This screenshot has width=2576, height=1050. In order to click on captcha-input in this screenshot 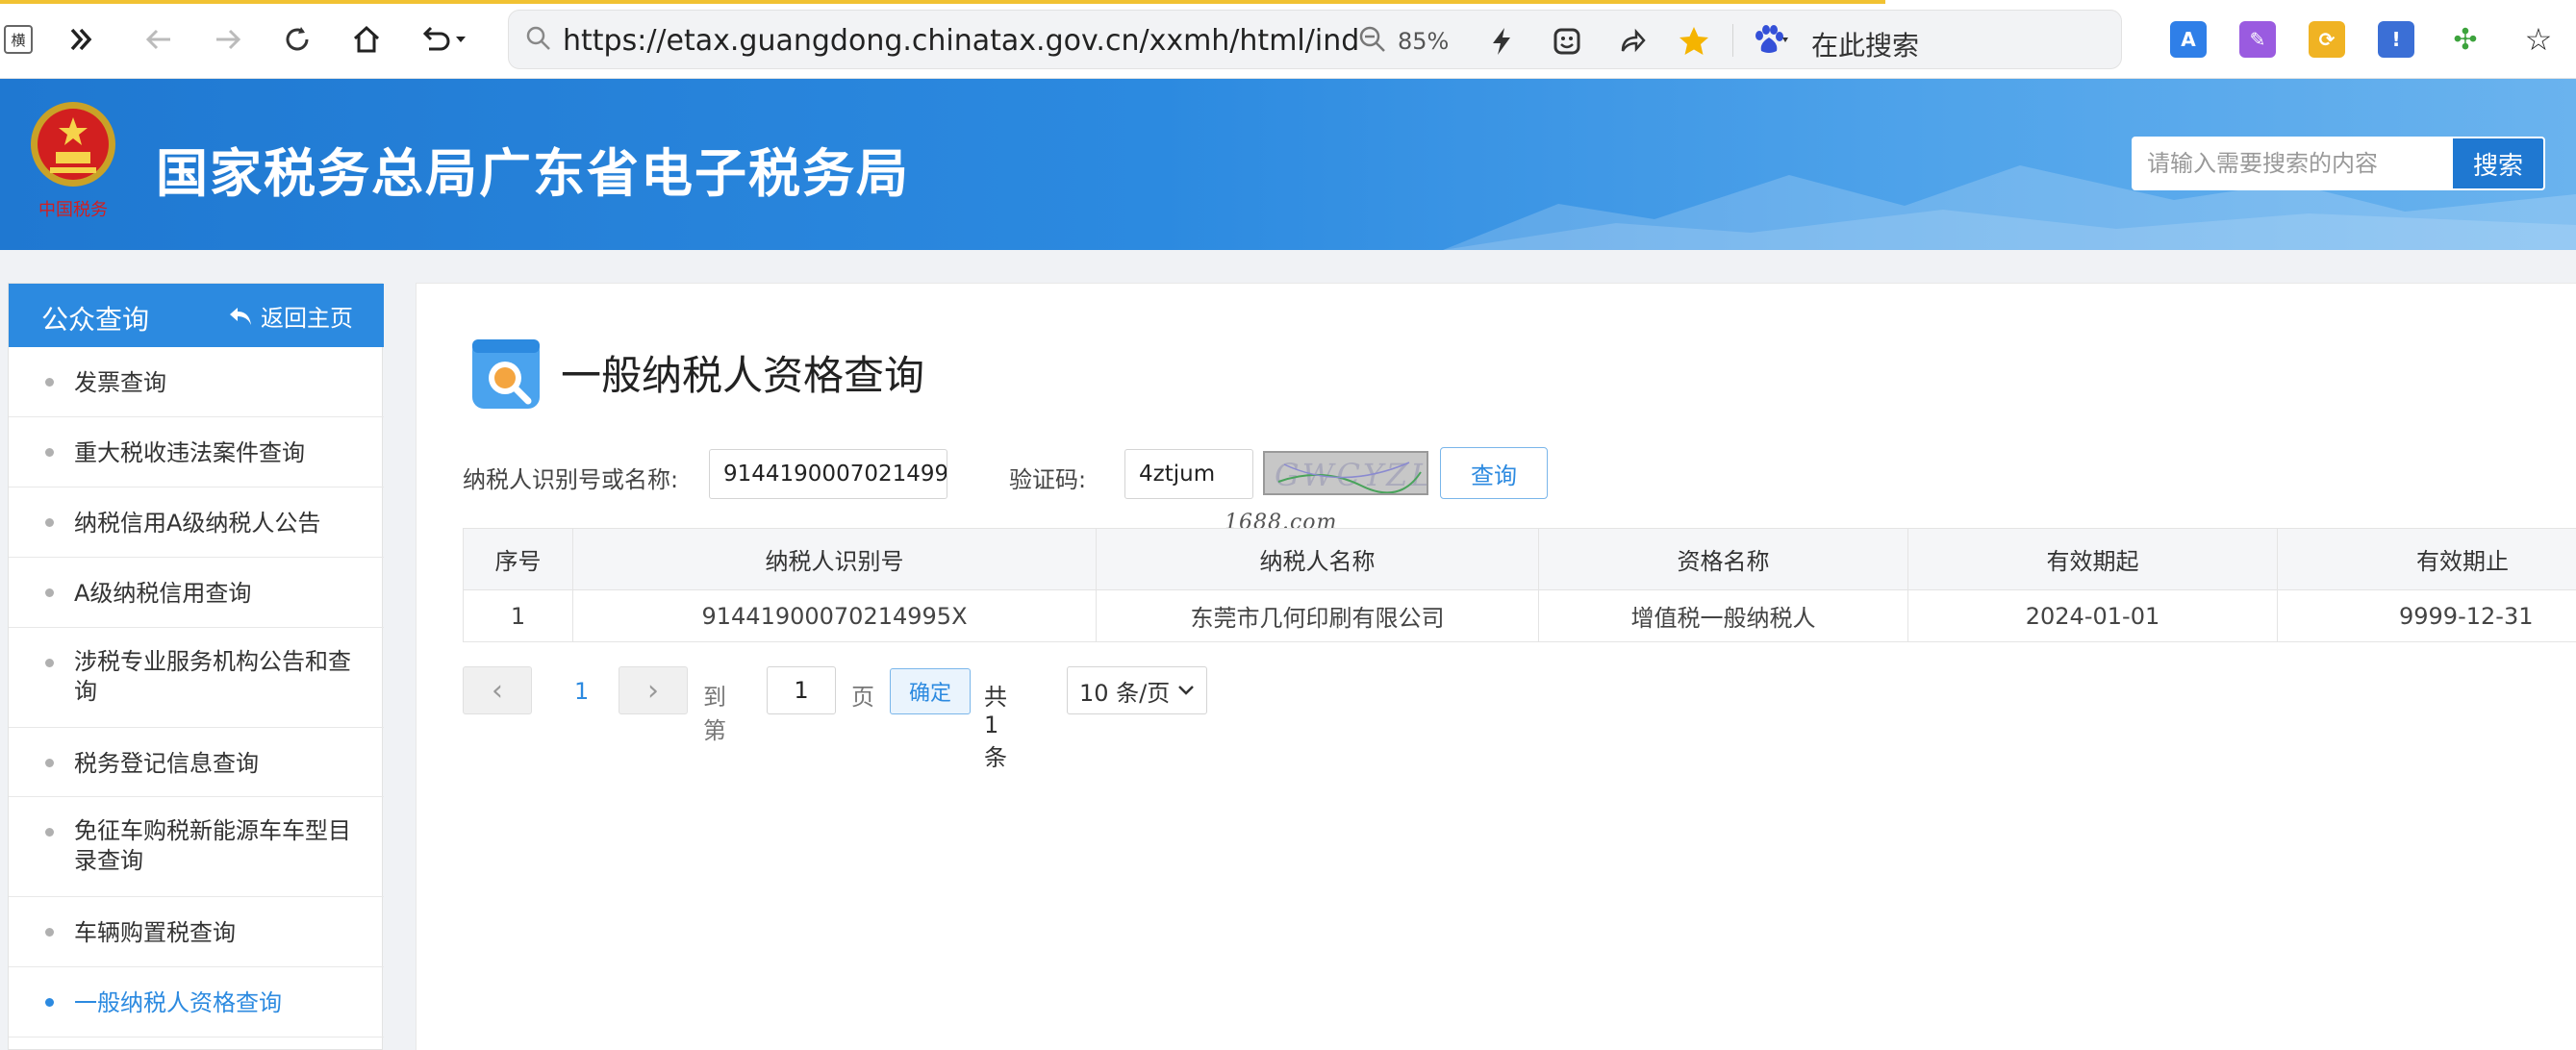, I will do `click(1188, 474)`.